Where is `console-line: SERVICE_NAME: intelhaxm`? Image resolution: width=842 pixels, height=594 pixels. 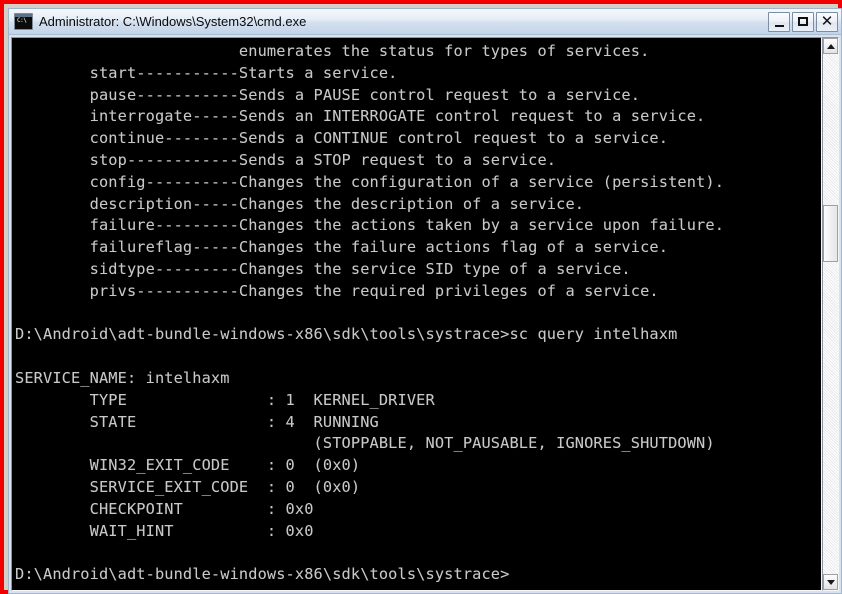
console-line: SERVICE_NAME: intelhaxm is located at coordinates (122, 377).